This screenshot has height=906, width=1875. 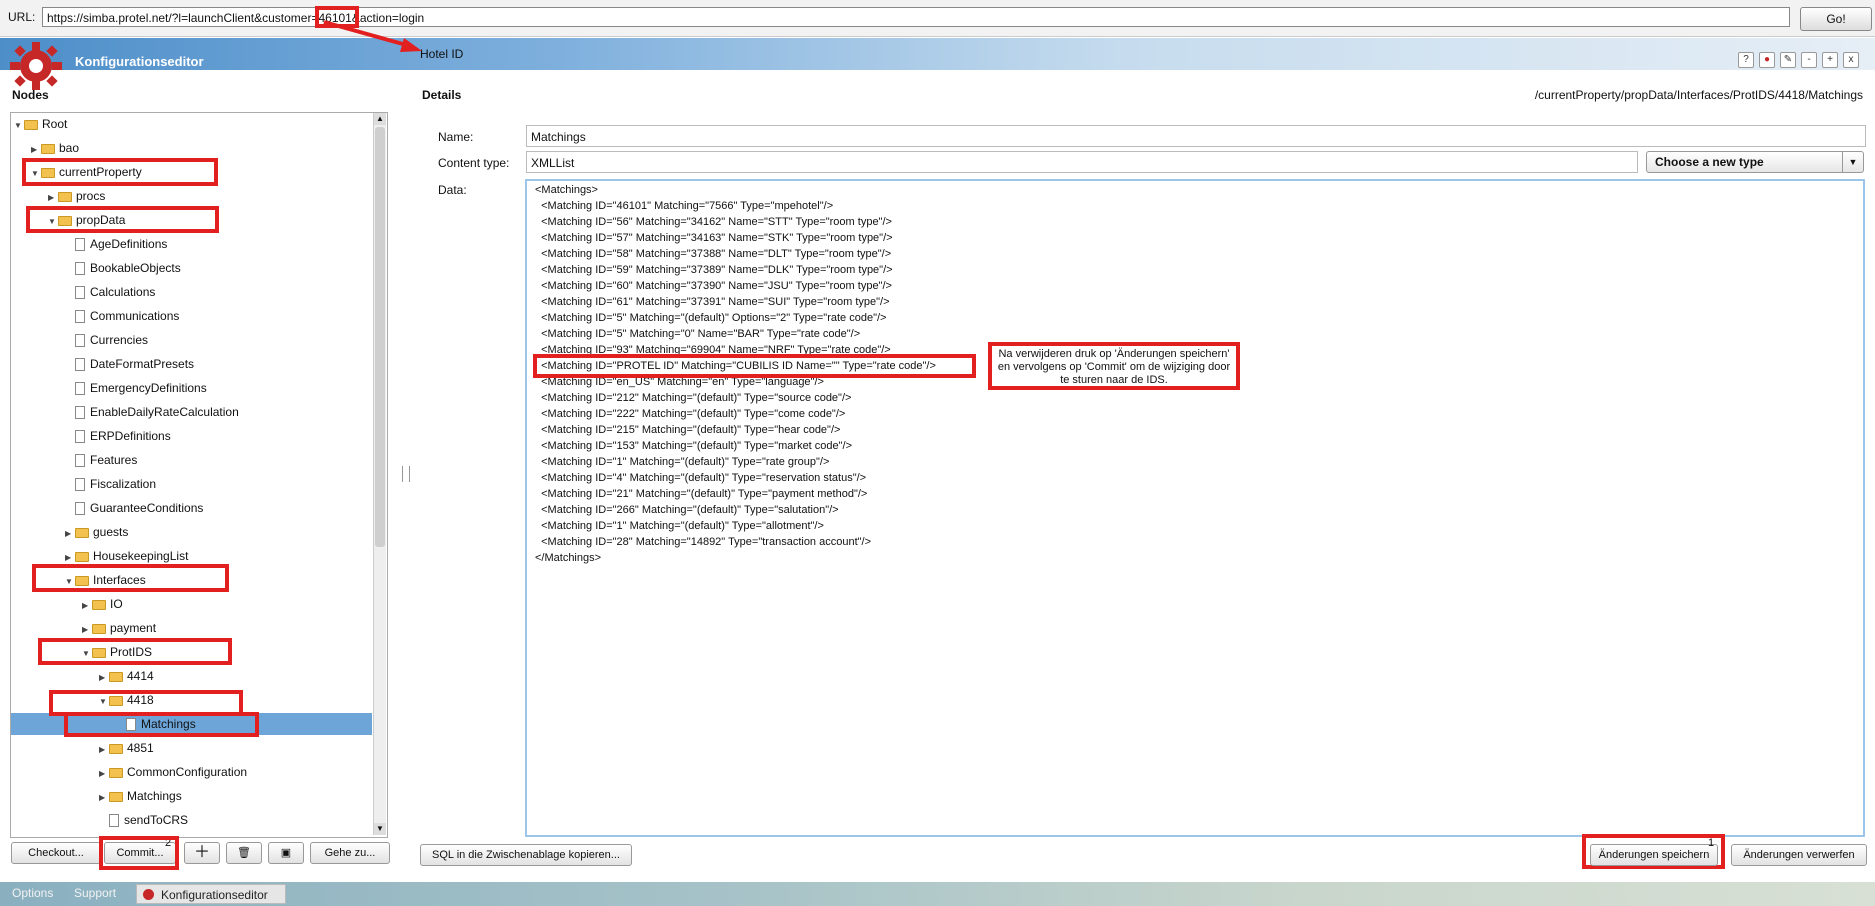 What do you see at coordinates (129, 244) in the screenshot?
I see `tree-node-label: AgeDefinitions` at bounding box center [129, 244].